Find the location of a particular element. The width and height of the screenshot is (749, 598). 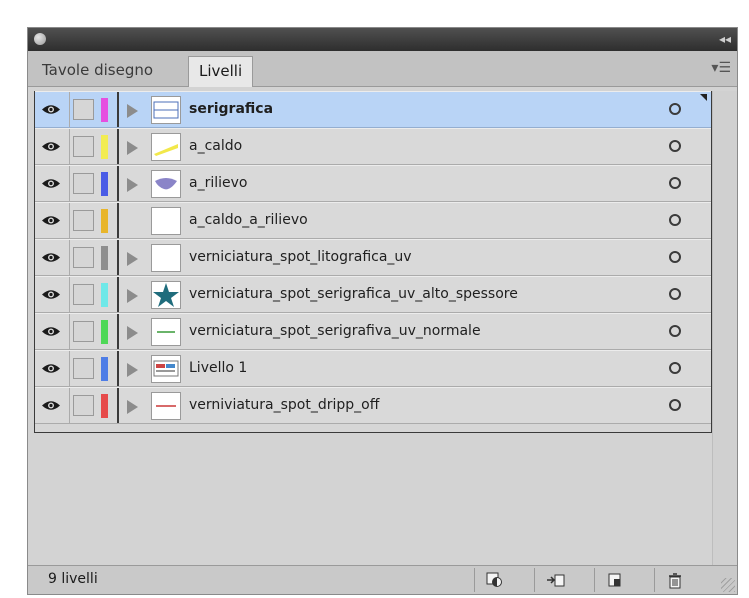

selection-indicator is located at coordinates (703, 97).